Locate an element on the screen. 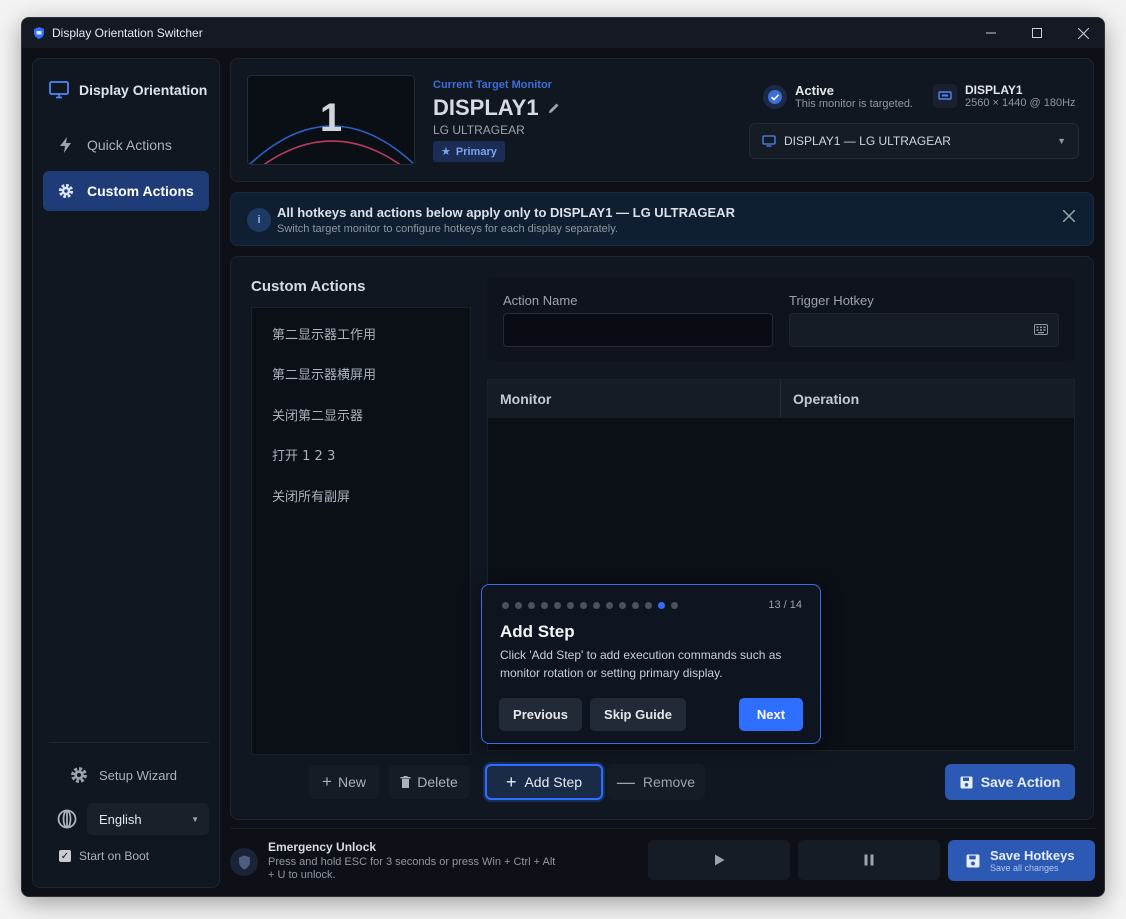  close-icon is located at coordinates (1069, 216).